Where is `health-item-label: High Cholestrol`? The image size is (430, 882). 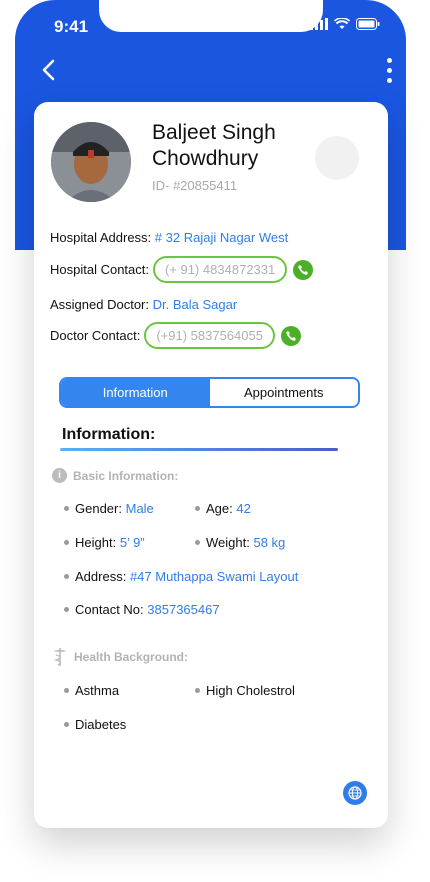
health-item-label: High Cholestrol is located at coordinates (250, 690).